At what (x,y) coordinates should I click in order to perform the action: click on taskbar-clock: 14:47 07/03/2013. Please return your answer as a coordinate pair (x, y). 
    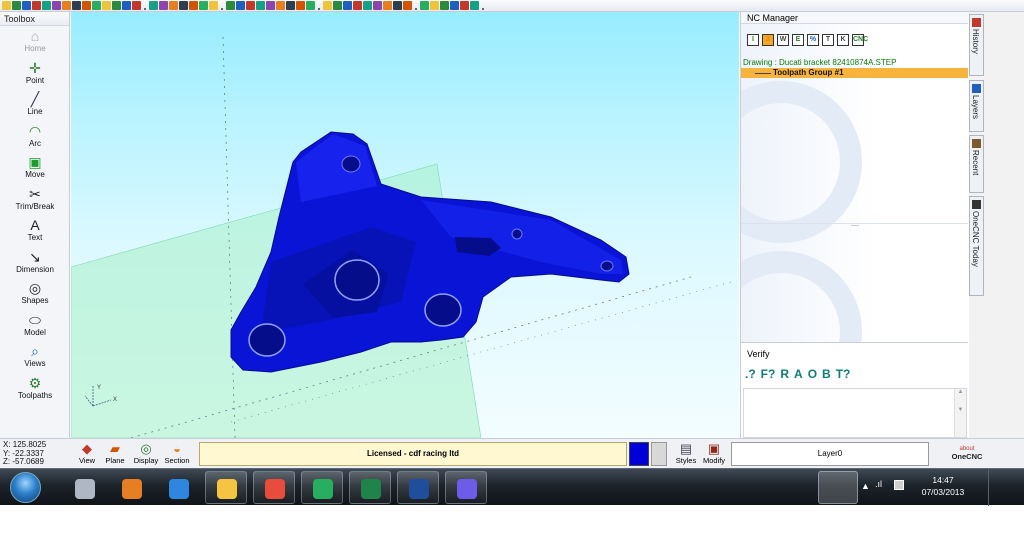
    Looking at the image, I should click on (943, 486).